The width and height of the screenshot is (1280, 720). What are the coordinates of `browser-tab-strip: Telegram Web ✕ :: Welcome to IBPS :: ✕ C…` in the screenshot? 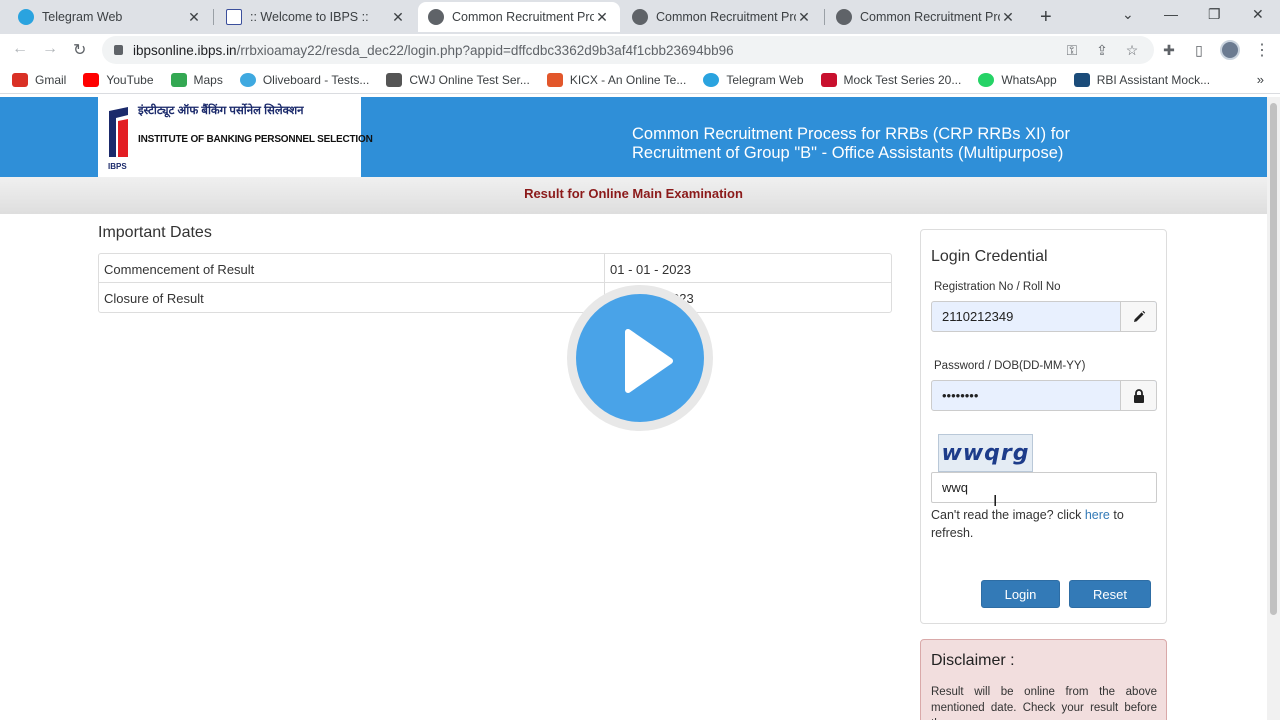 It's located at (640, 17).